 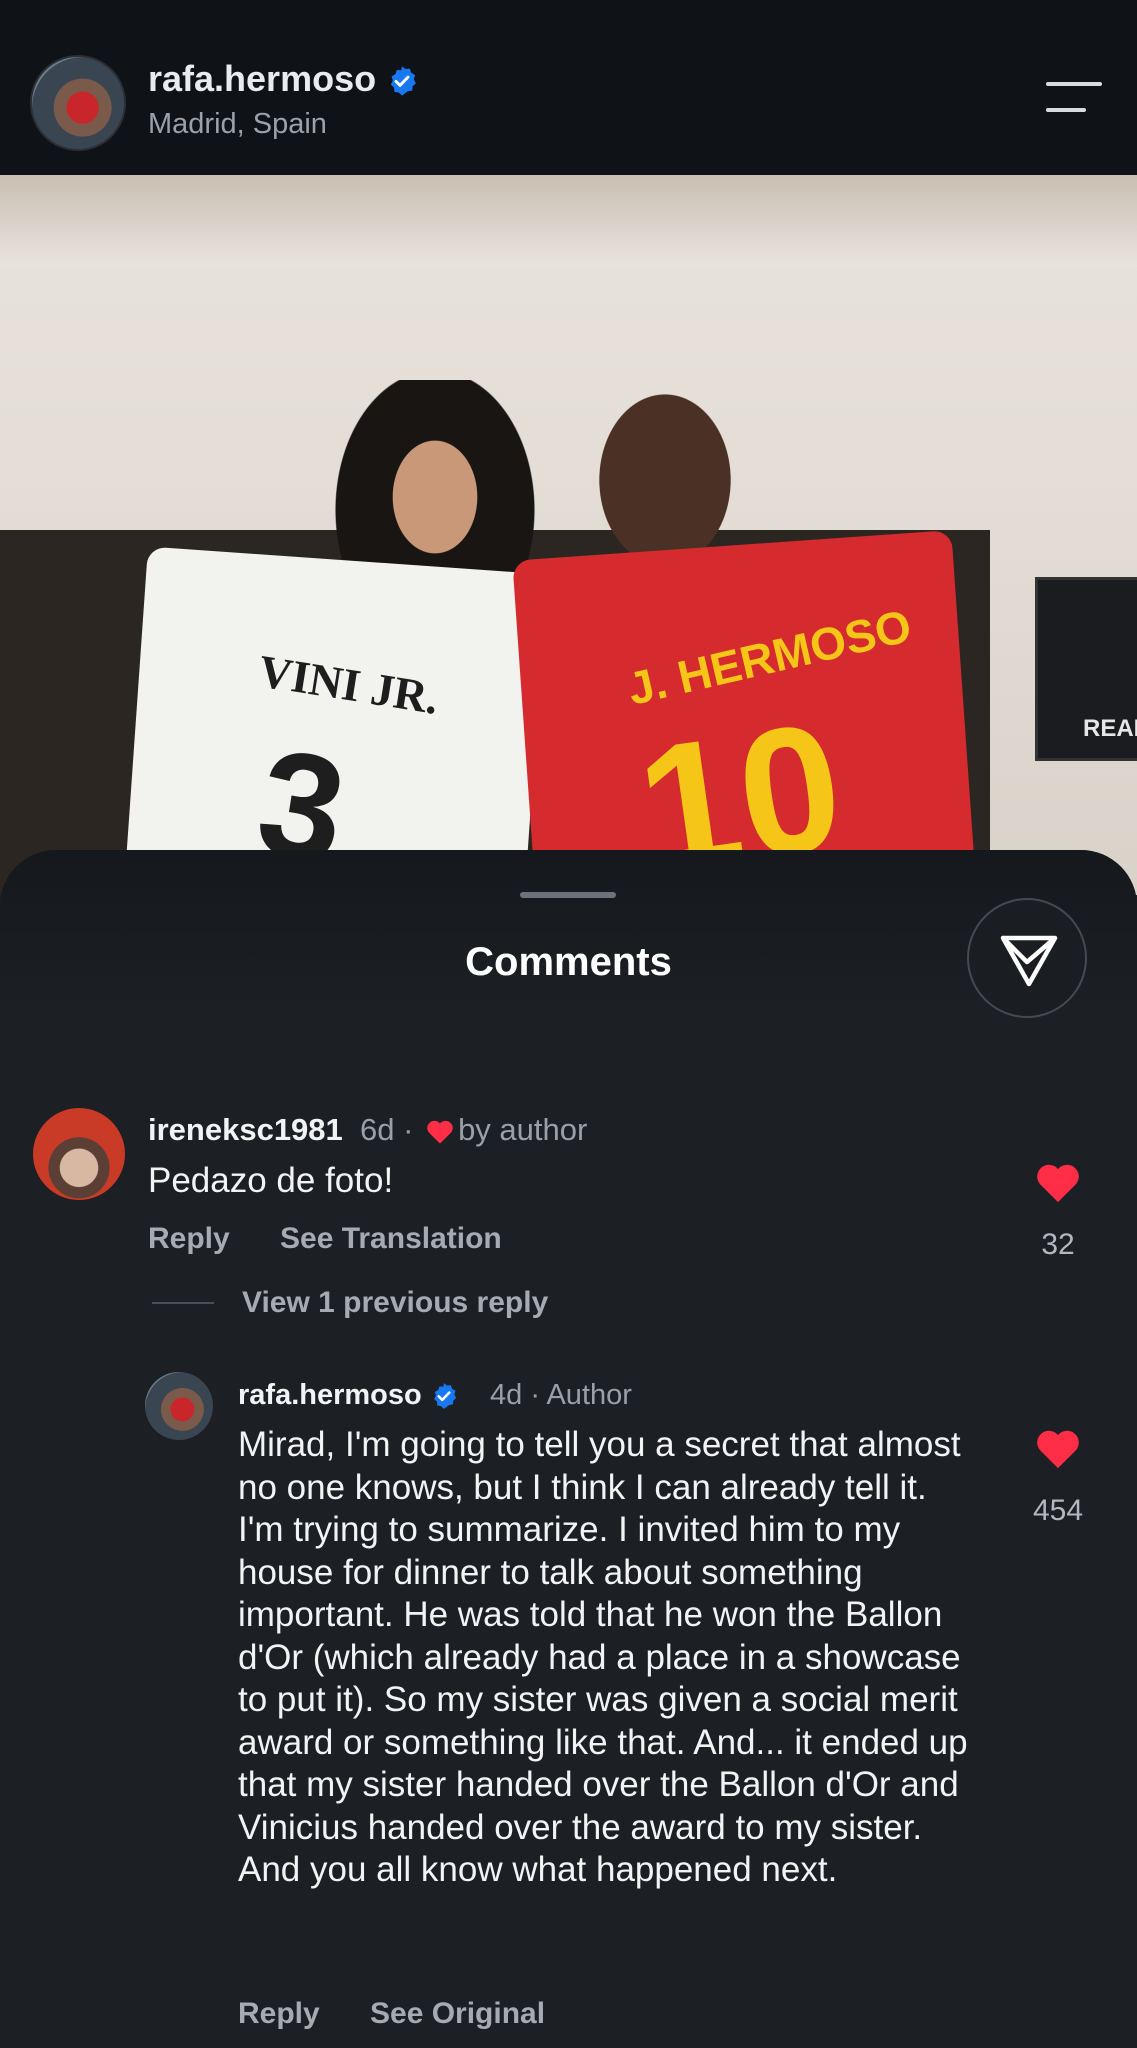 What do you see at coordinates (665, 470) in the screenshot?
I see `person-right` at bounding box center [665, 470].